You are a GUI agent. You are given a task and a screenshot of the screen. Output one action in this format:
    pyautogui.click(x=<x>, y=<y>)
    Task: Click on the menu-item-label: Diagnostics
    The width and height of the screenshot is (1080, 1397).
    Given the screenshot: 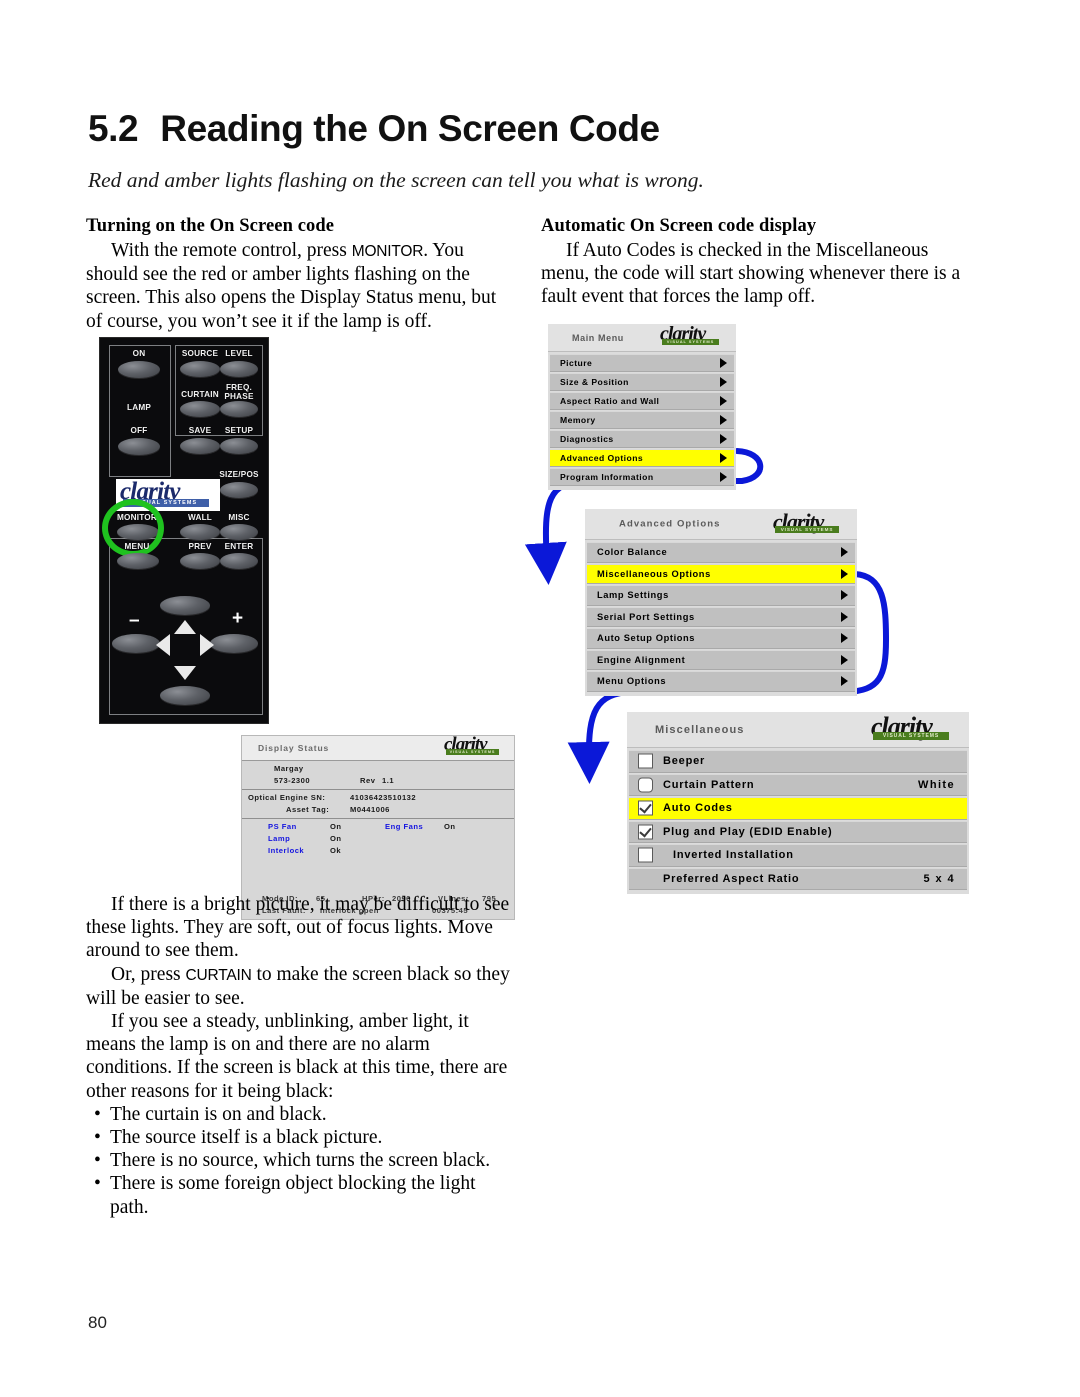 What is the action you would take?
    pyautogui.click(x=587, y=439)
    